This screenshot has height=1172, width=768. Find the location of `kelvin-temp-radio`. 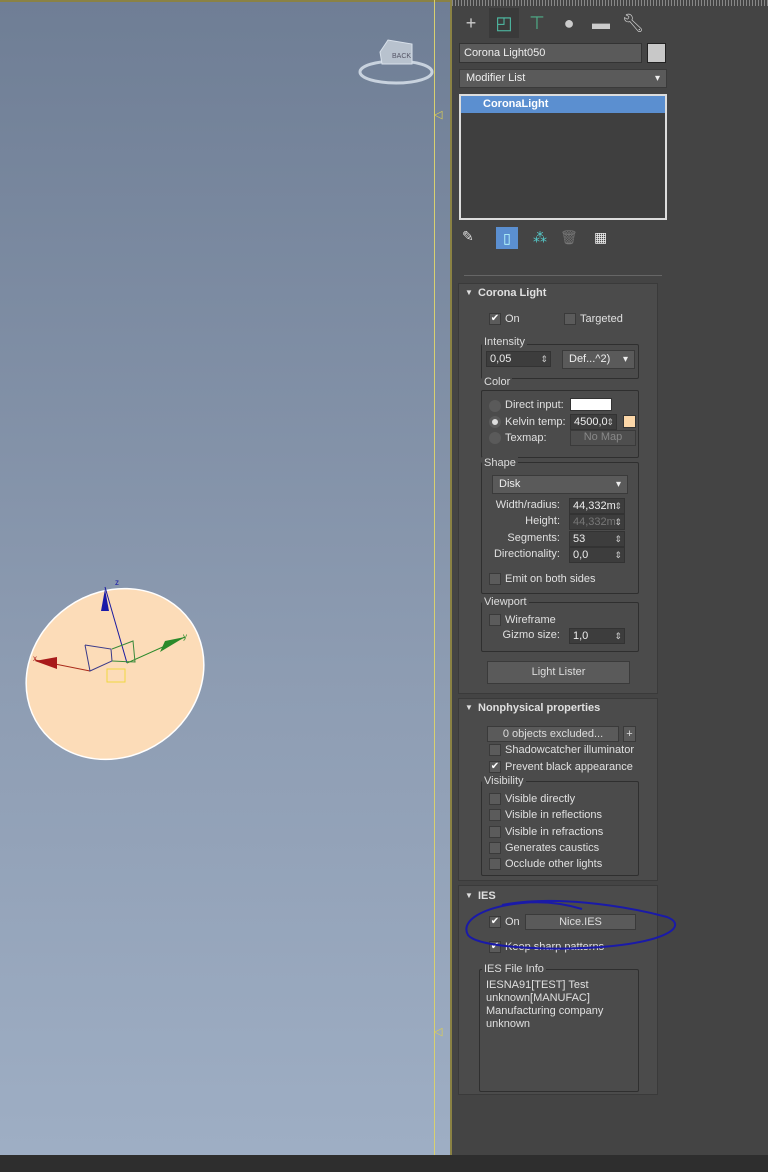

kelvin-temp-radio is located at coordinates (495, 422).